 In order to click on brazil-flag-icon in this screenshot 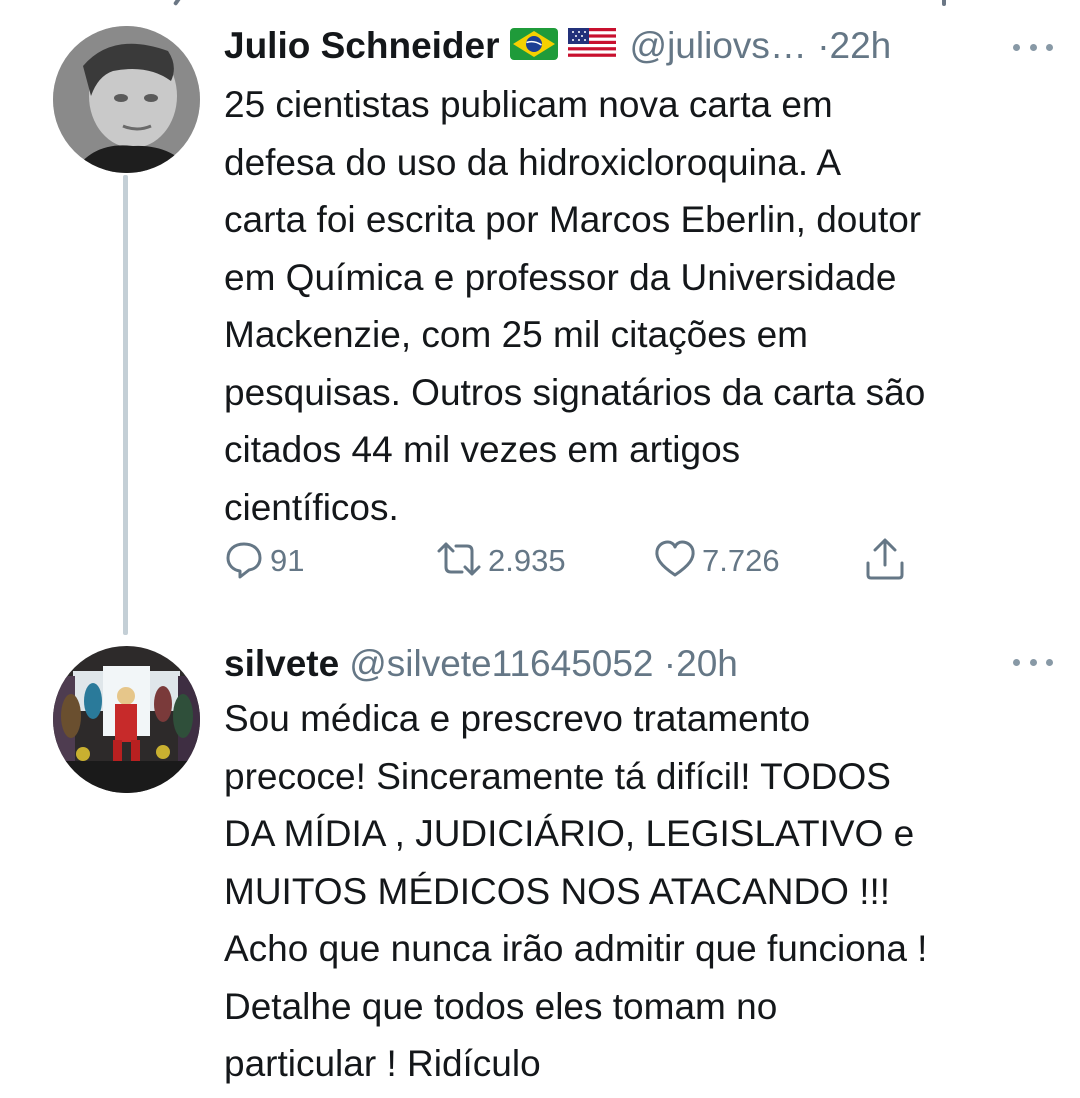, I will do `click(533, 48)`.